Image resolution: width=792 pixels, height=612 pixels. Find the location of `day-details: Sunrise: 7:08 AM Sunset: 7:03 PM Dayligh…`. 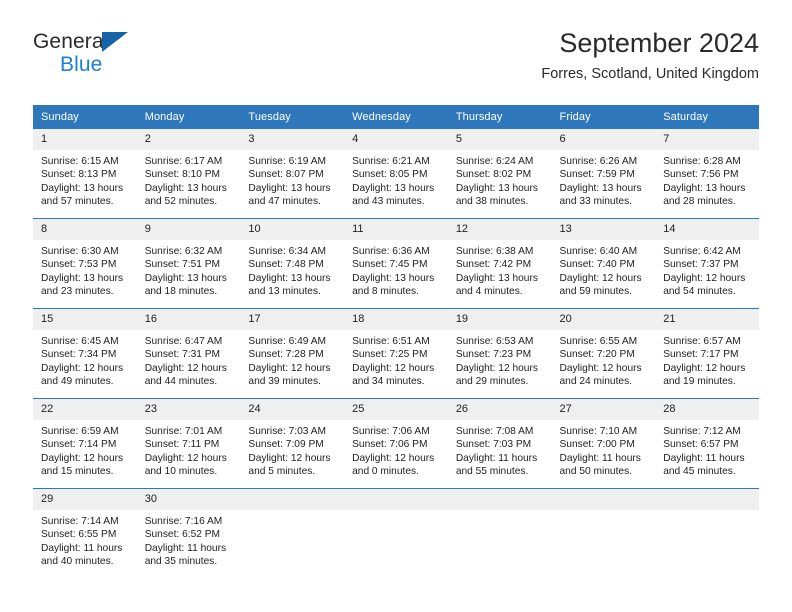

day-details: Sunrise: 7:08 AM Sunset: 7:03 PM Dayligh… is located at coordinates (500, 449).